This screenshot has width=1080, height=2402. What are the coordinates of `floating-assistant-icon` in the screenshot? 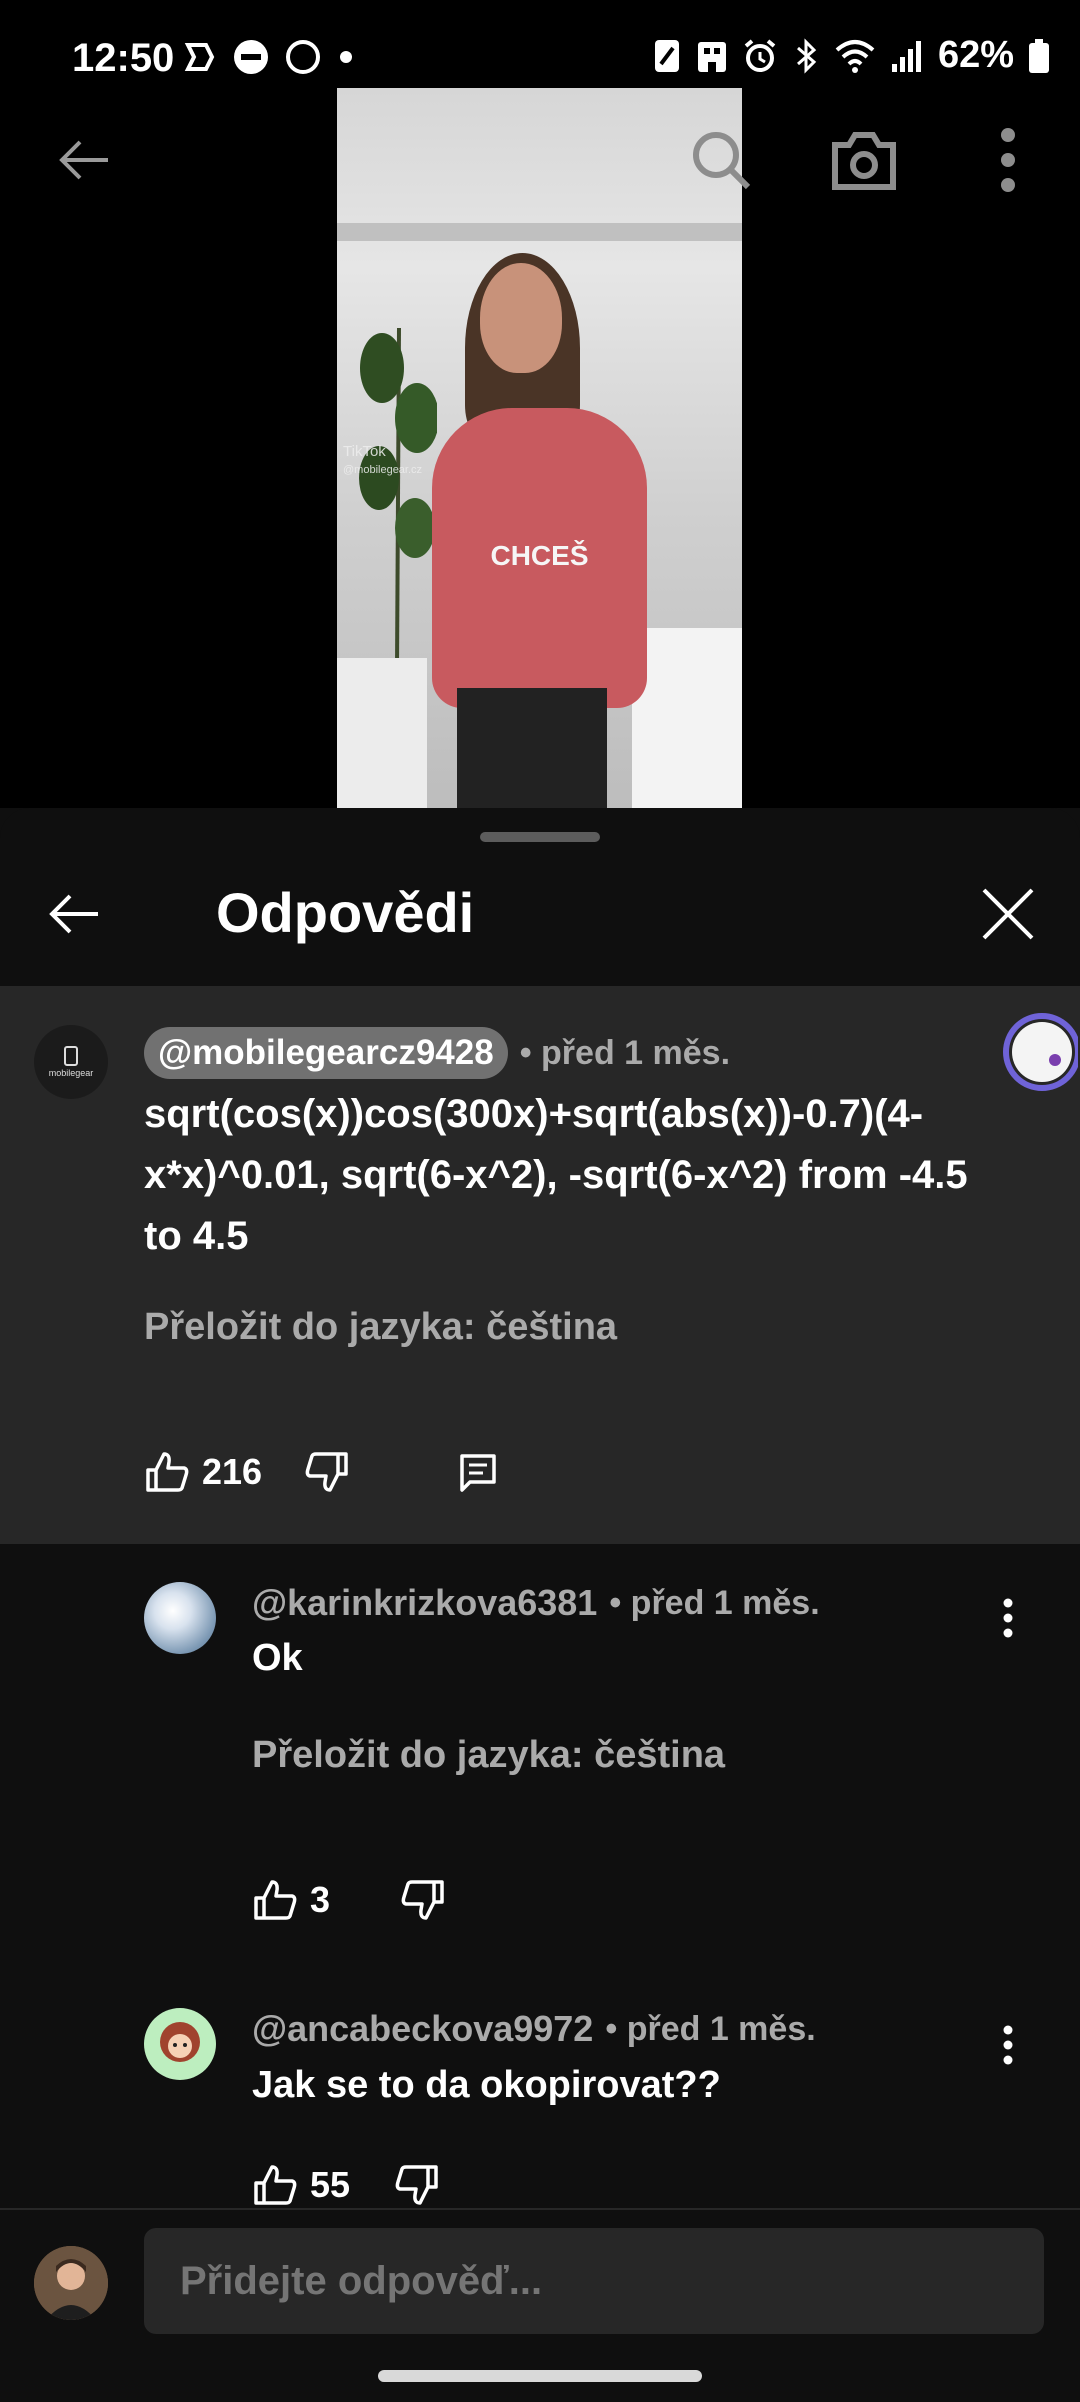 It's located at (1040, 1052).